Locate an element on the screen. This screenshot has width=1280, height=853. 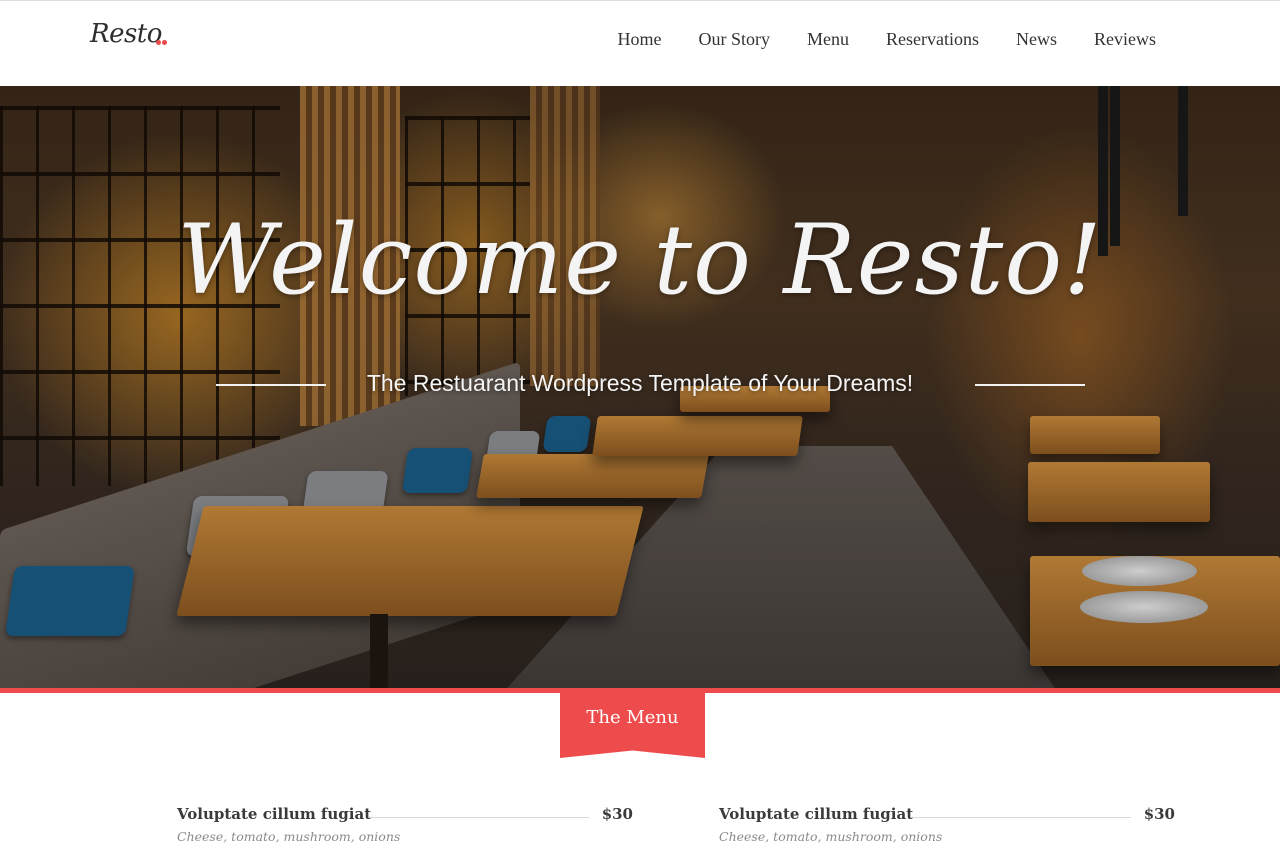
site-logo: Resto is located at coordinates (126, 34).